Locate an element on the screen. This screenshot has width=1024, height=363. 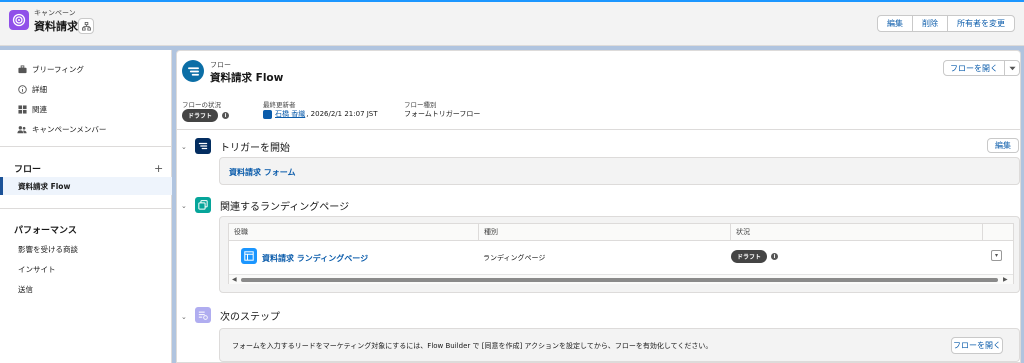
nav-item-label: 関連 is located at coordinates (39, 109).